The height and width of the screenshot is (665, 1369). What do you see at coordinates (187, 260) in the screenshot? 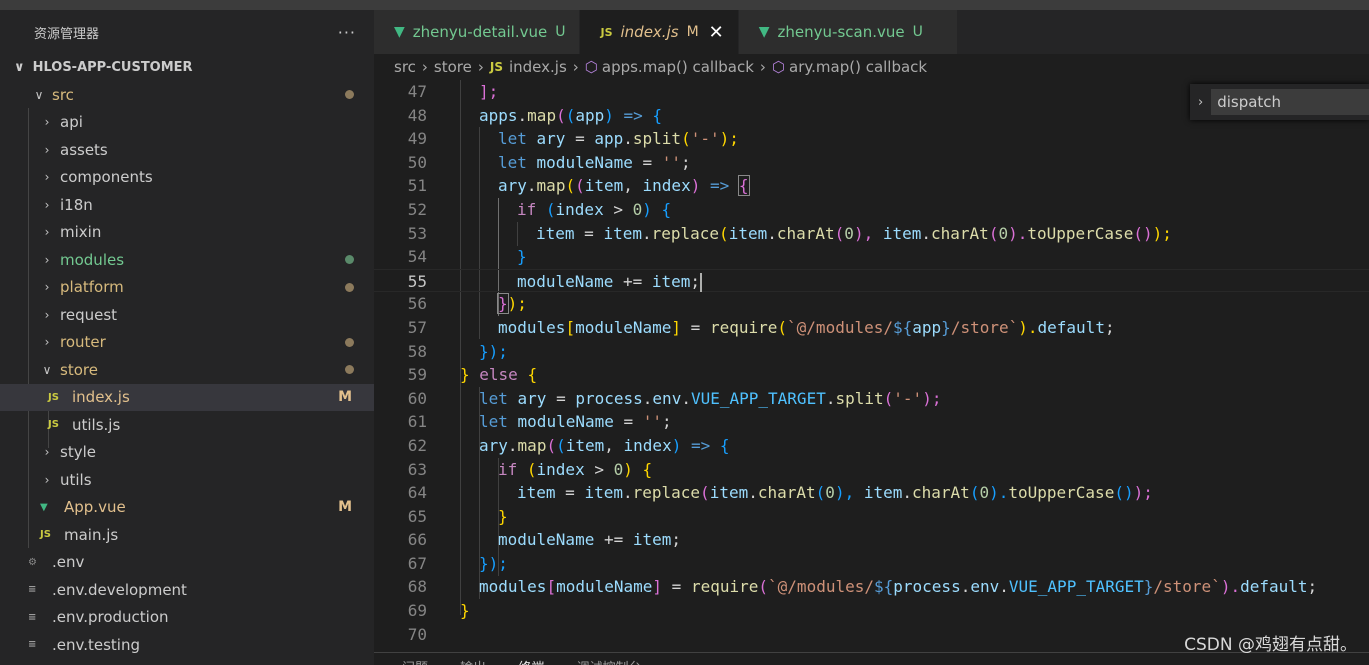
I see `tree-item-modules: › modules` at bounding box center [187, 260].